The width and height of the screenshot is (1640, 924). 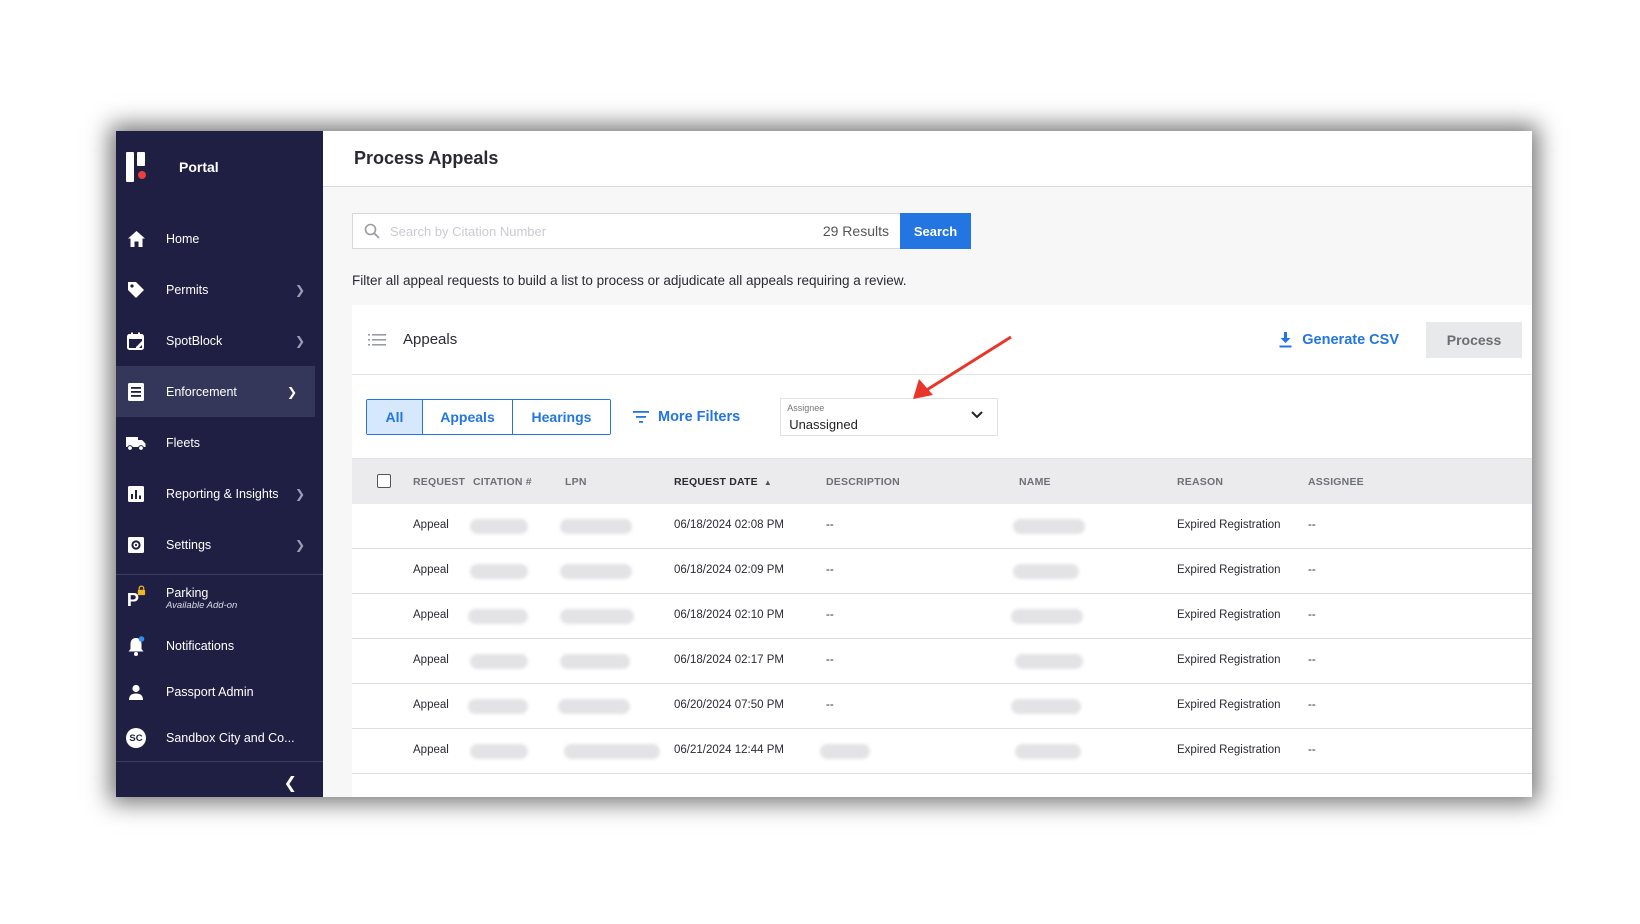 What do you see at coordinates (136, 341) in the screenshot?
I see `calendar-edit-icon` at bounding box center [136, 341].